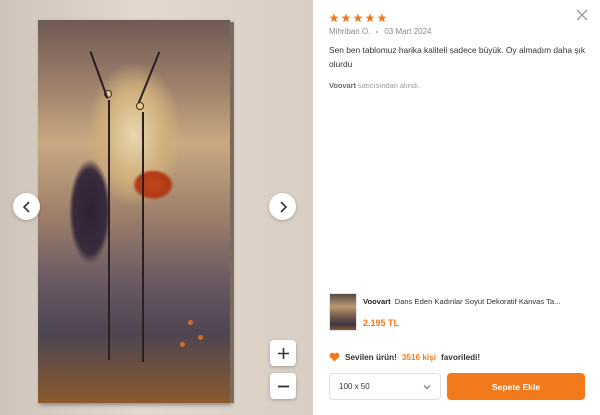  I want to click on plus-icon, so click(283, 353).